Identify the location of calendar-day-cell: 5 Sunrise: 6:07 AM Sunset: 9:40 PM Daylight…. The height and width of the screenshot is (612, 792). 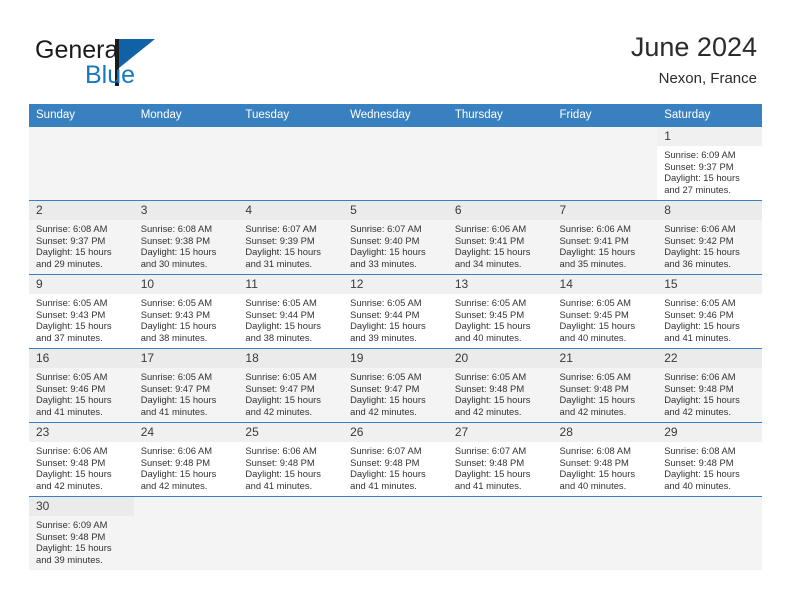
(395, 237).